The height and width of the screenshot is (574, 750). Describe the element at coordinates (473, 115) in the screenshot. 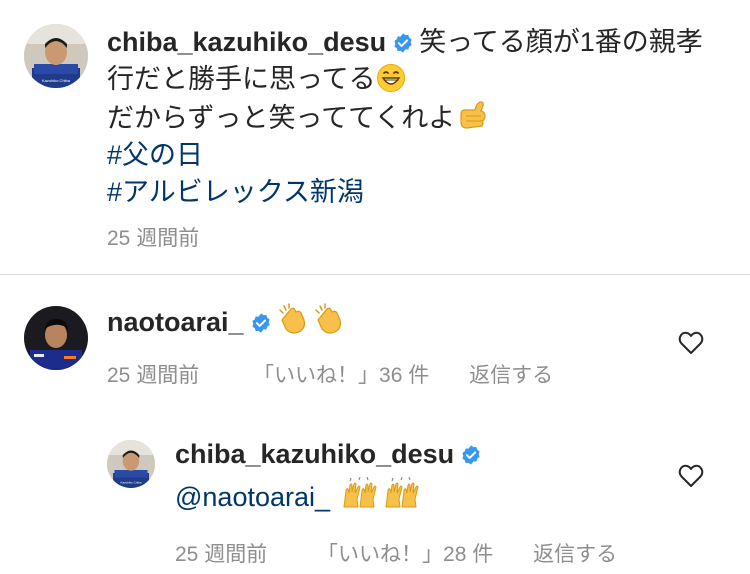

I see `call-me-hand-emoji-icon` at that location.